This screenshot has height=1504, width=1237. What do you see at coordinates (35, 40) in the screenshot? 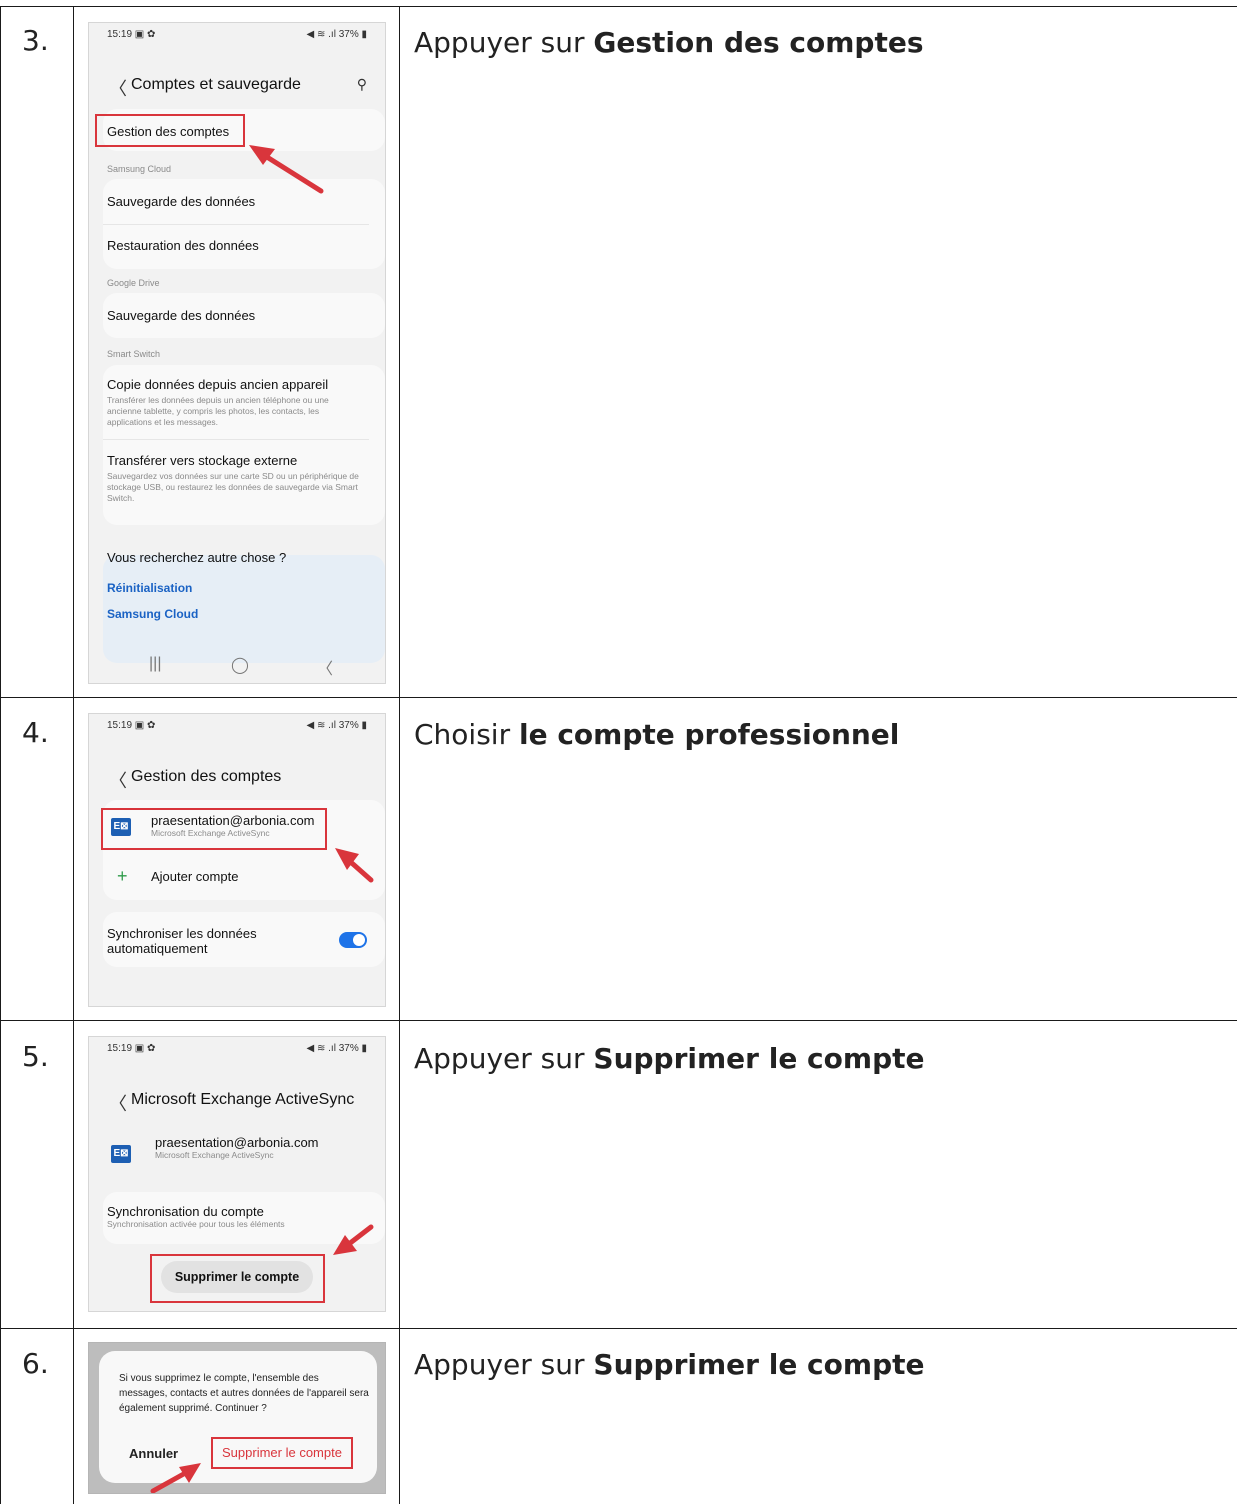
I see `step-number: 3.` at bounding box center [35, 40].